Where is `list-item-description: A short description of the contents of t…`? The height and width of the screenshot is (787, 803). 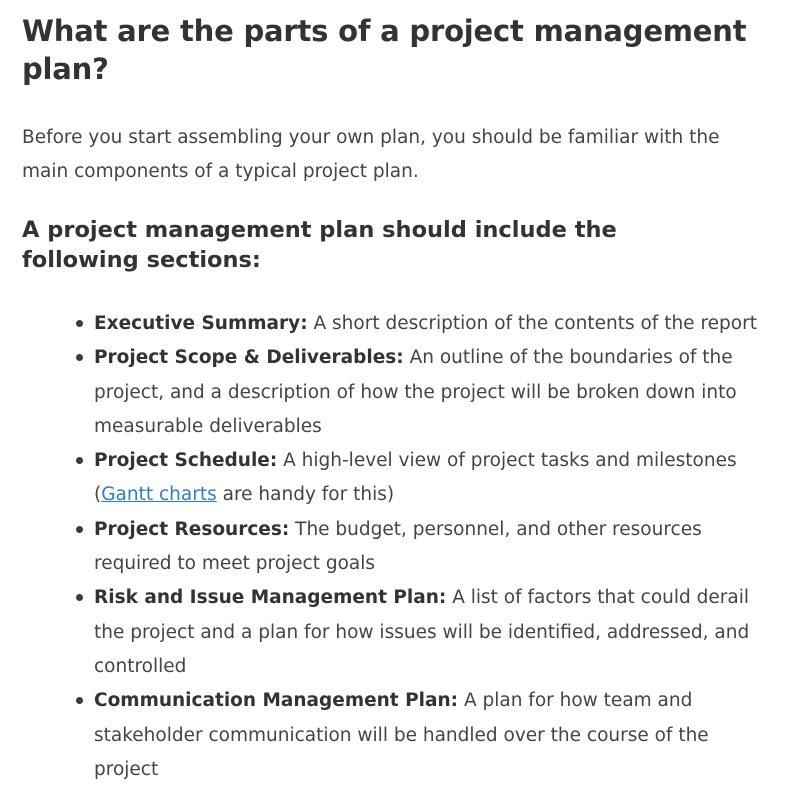 list-item-description: A short description of the contents of t… is located at coordinates (532, 323).